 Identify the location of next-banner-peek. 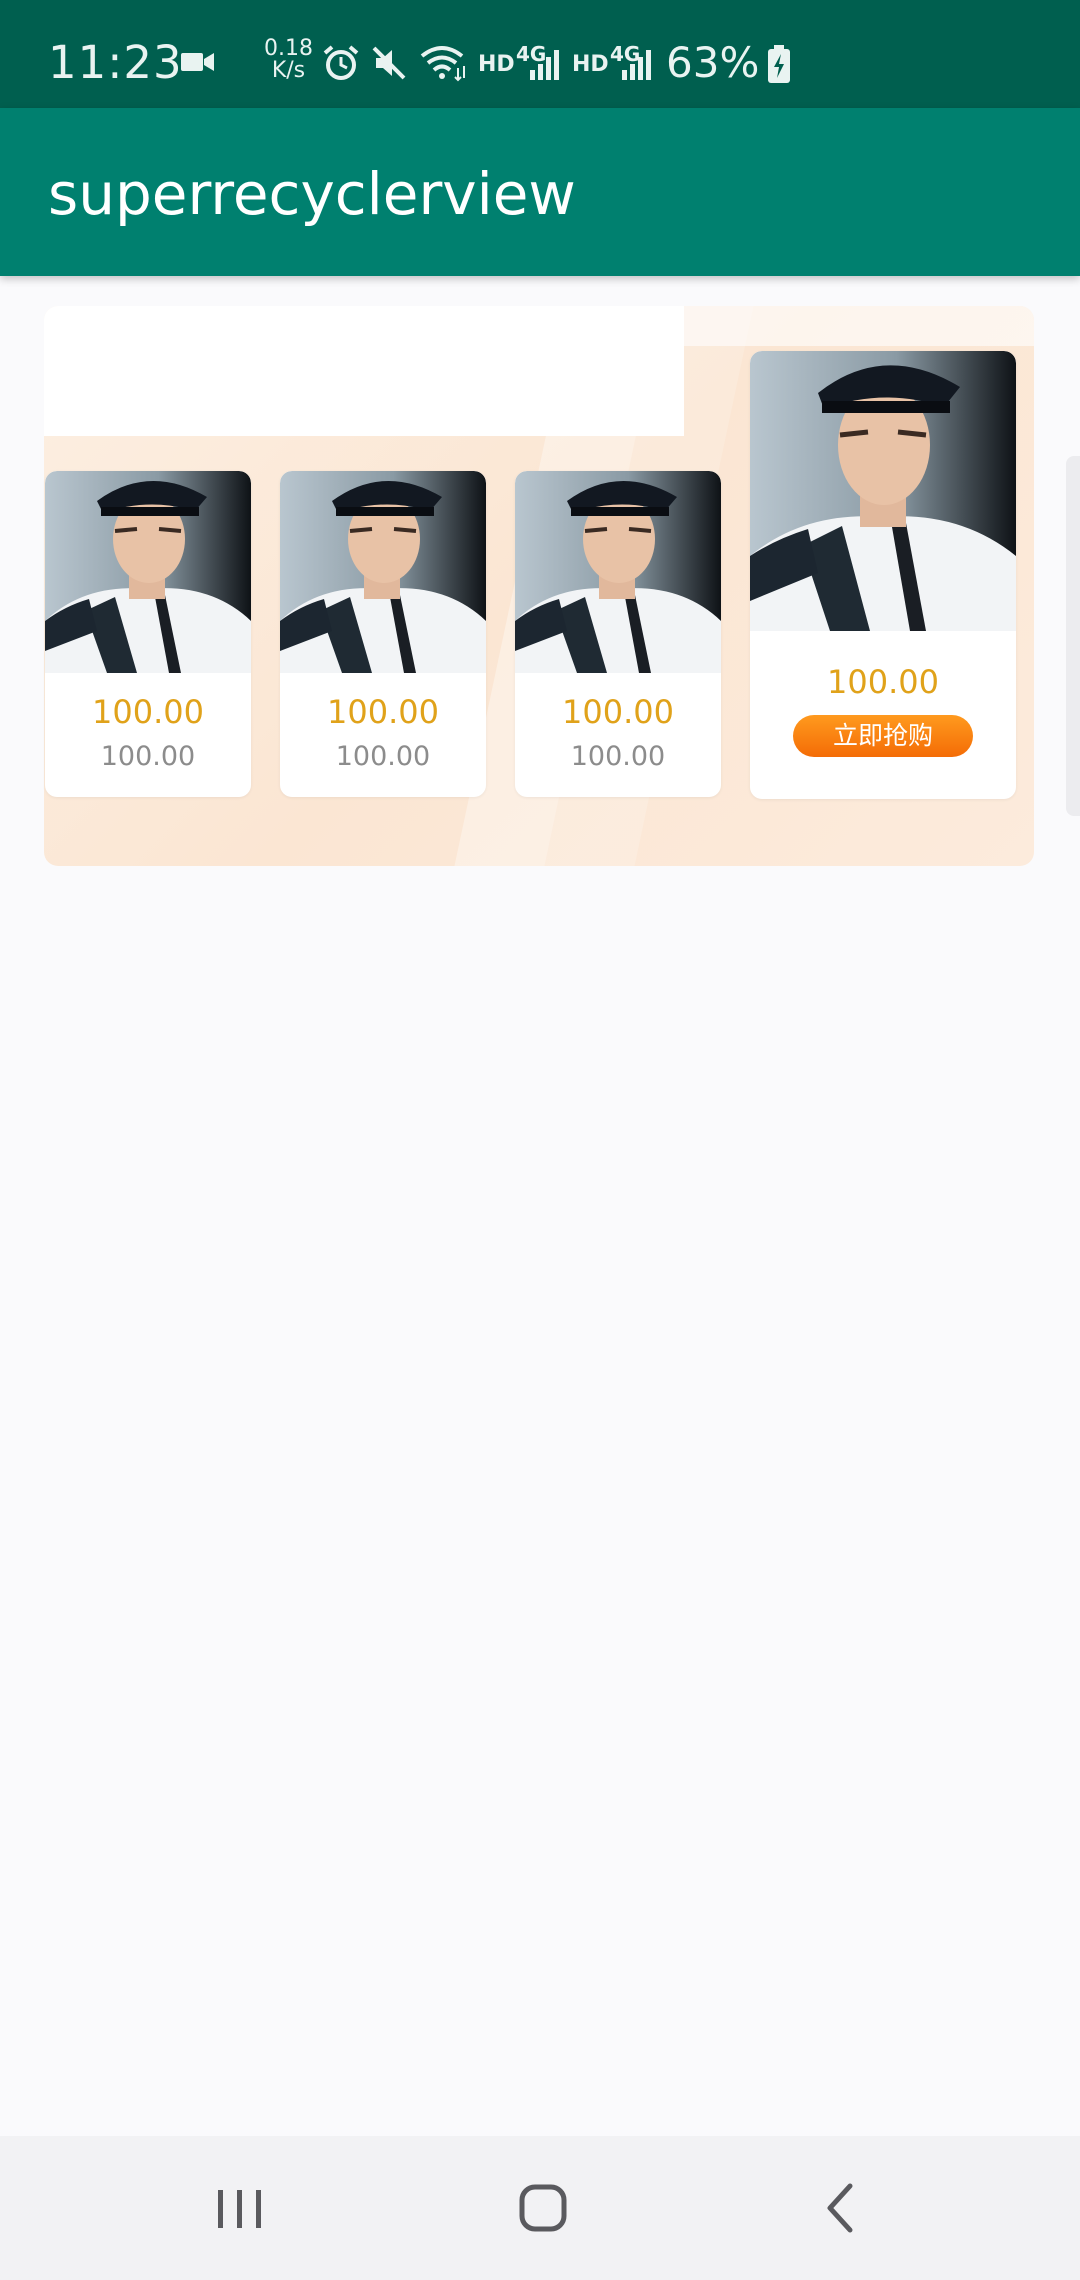
(1073, 636).